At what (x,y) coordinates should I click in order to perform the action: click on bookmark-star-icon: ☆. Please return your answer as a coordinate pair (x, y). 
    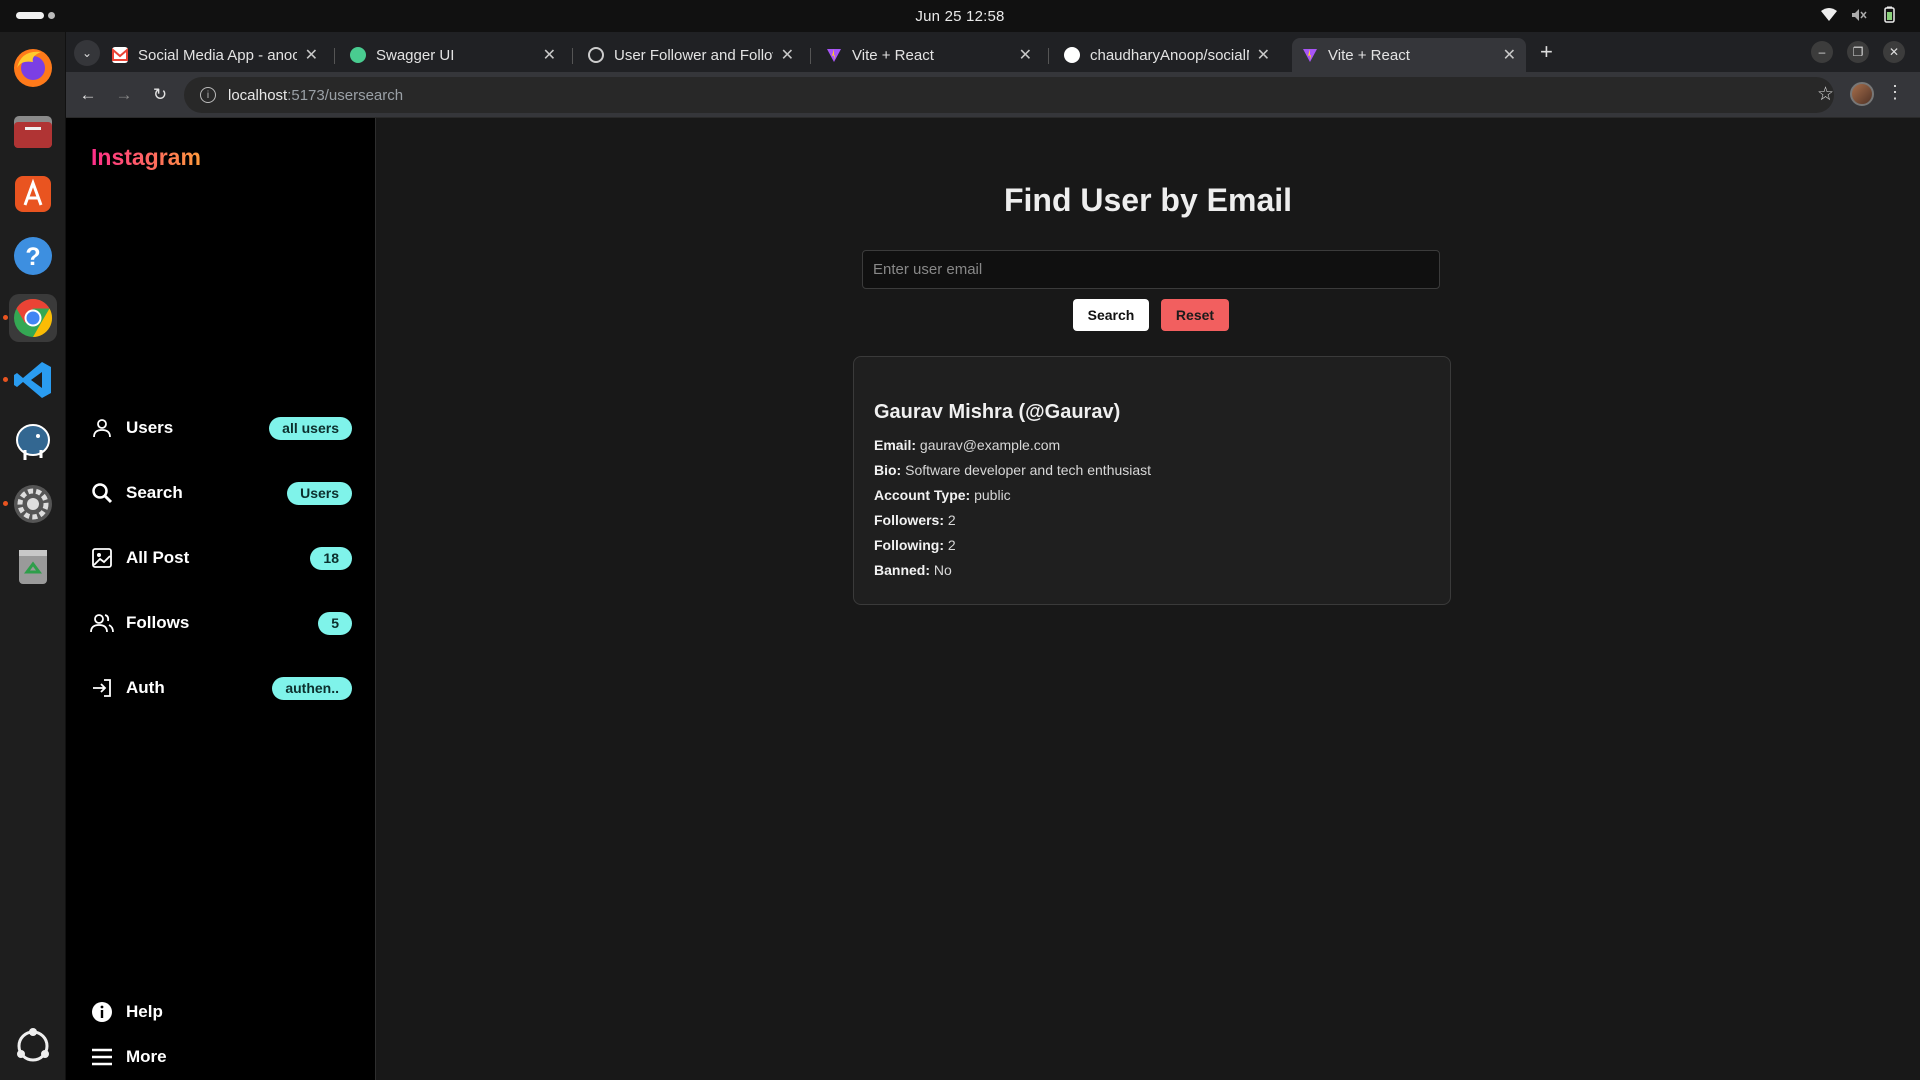
    Looking at the image, I should click on (1825, 94).